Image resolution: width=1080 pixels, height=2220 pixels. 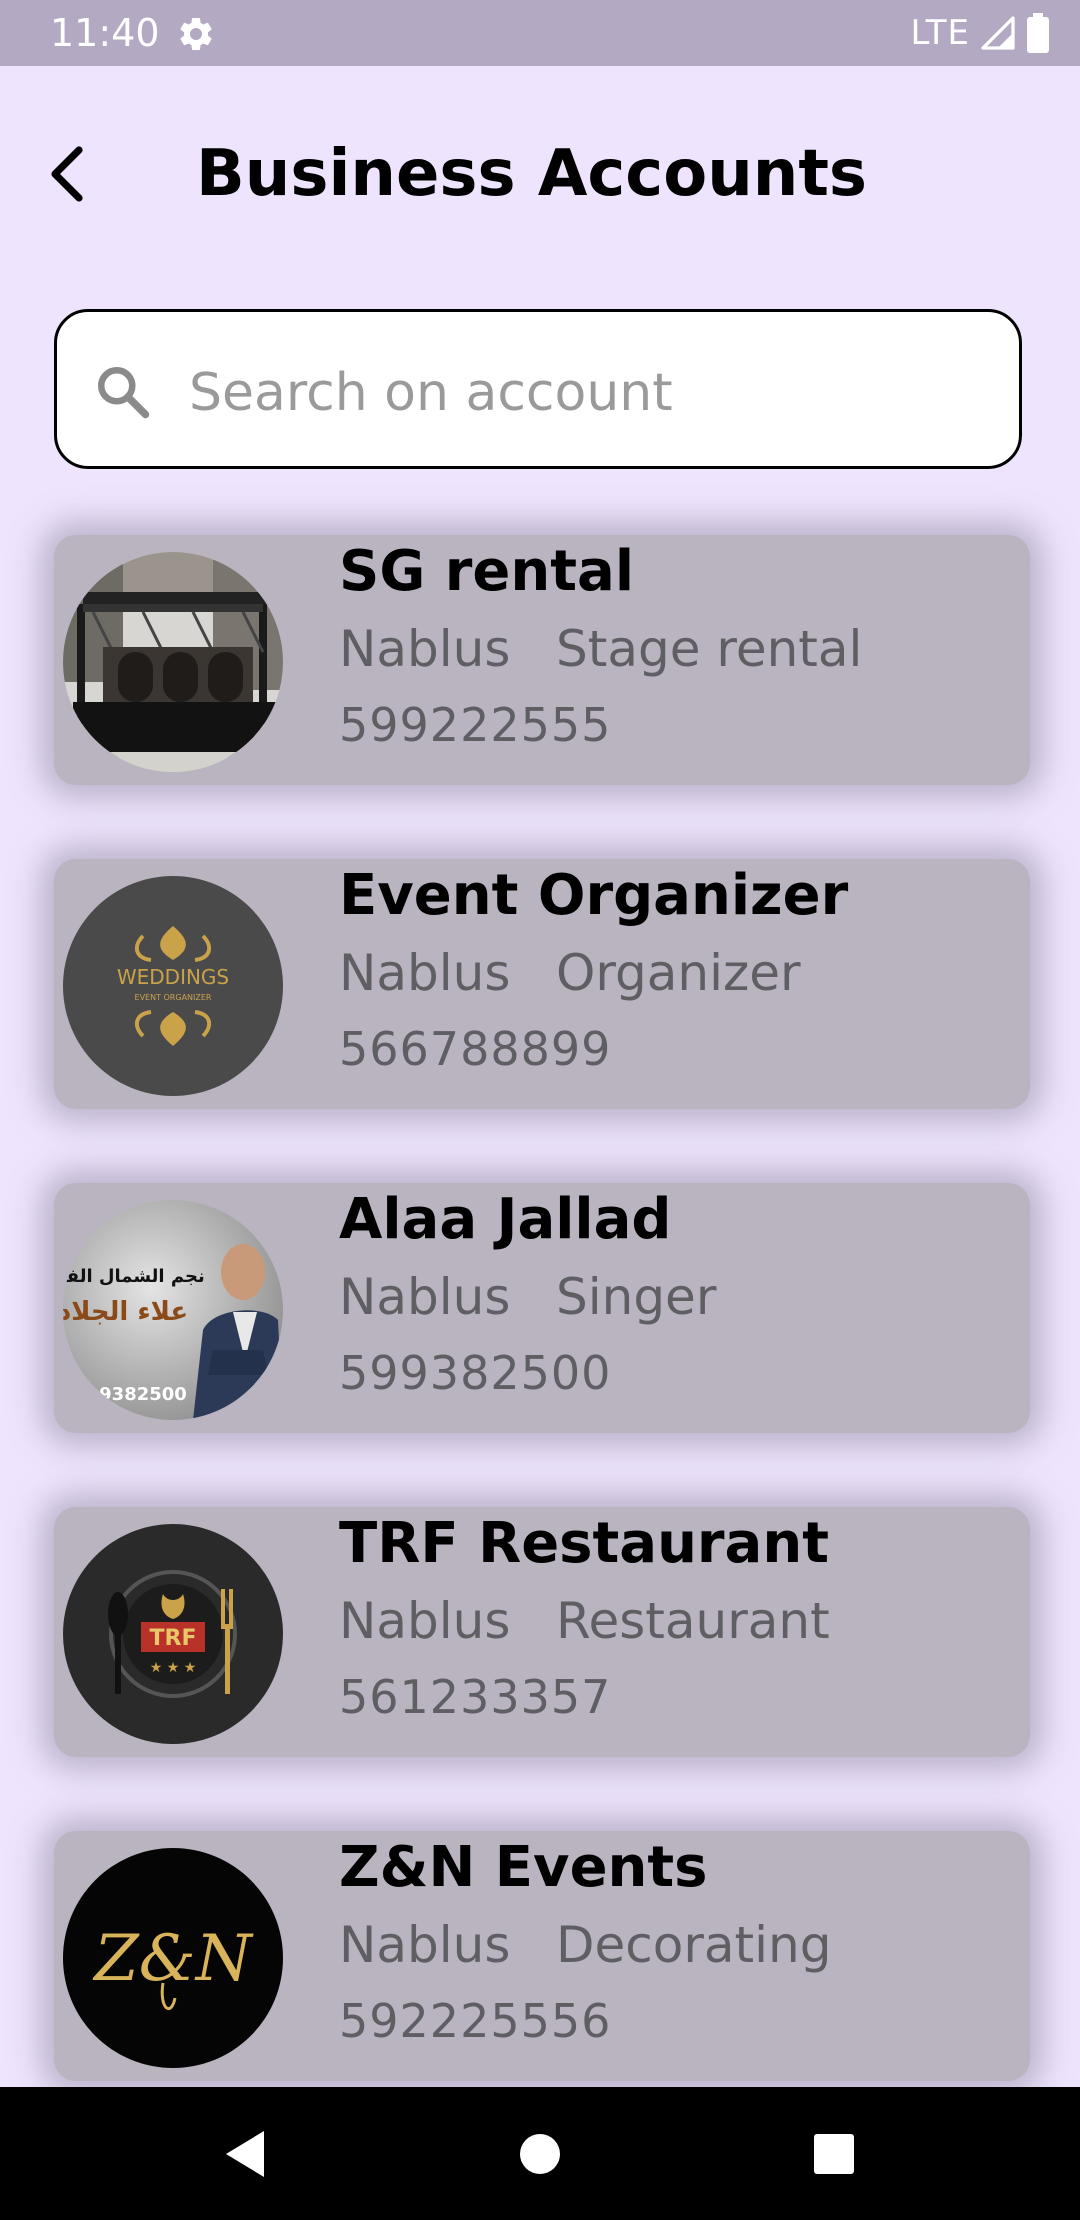 What do you see at coordinates (636, 1297) in the screenshot?
I see `account-category: Singer` at bounding box center [636, 1297].